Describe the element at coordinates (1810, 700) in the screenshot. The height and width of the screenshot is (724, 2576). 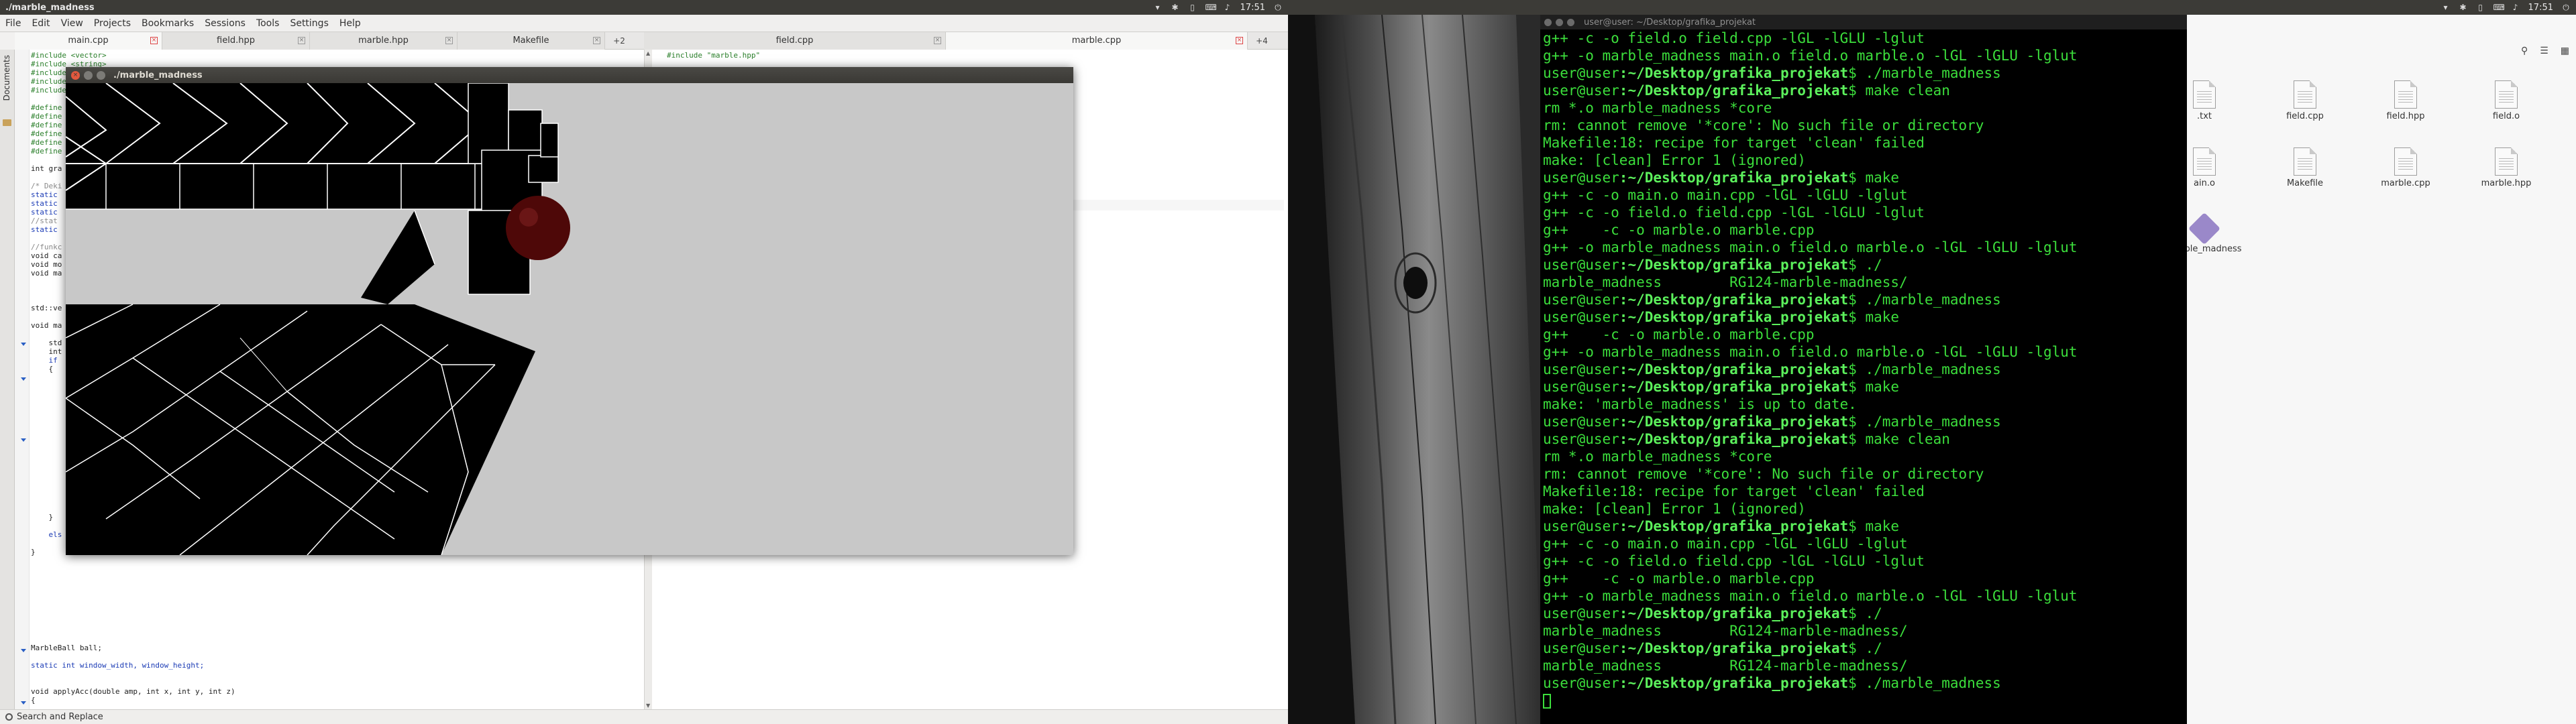
I see `terminal-cursor-line` at that location.